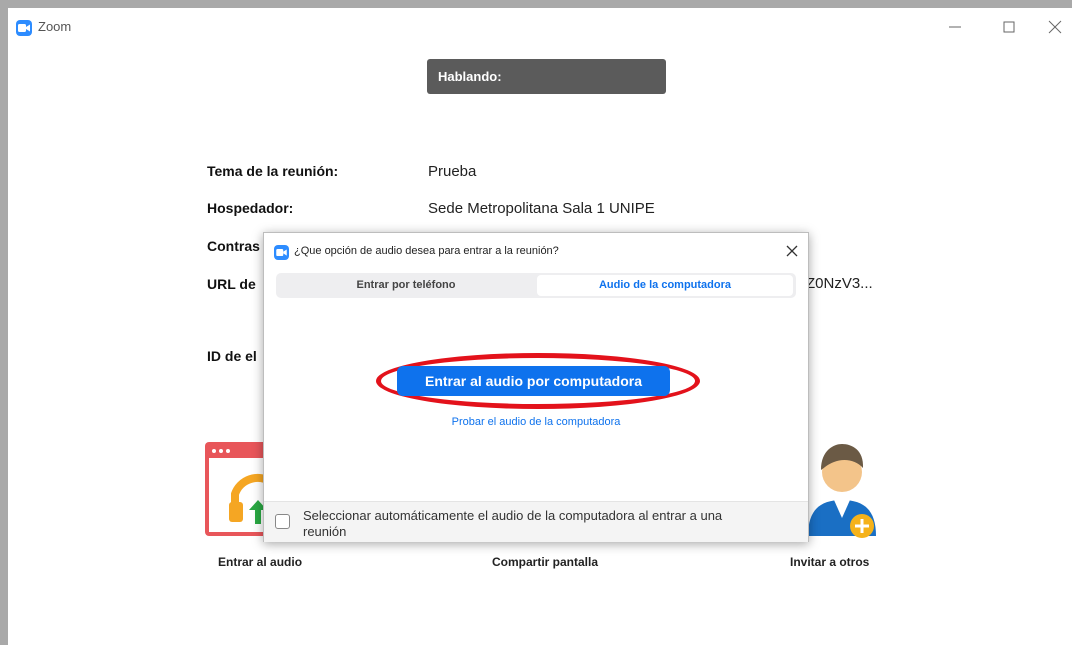  Describe the element at coordinates (232, 356) in the screenshot. I see `meeting-id-label: ID de el` at that location.